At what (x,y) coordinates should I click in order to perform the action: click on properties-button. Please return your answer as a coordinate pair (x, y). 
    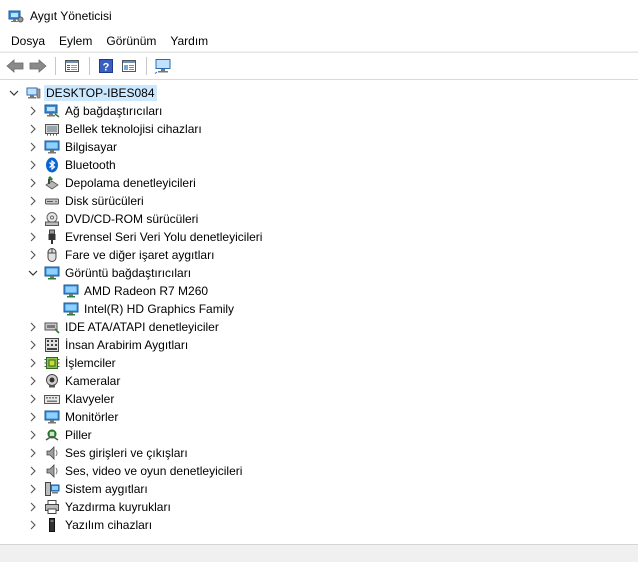
    Looking at the image, I should click on (72, 66).